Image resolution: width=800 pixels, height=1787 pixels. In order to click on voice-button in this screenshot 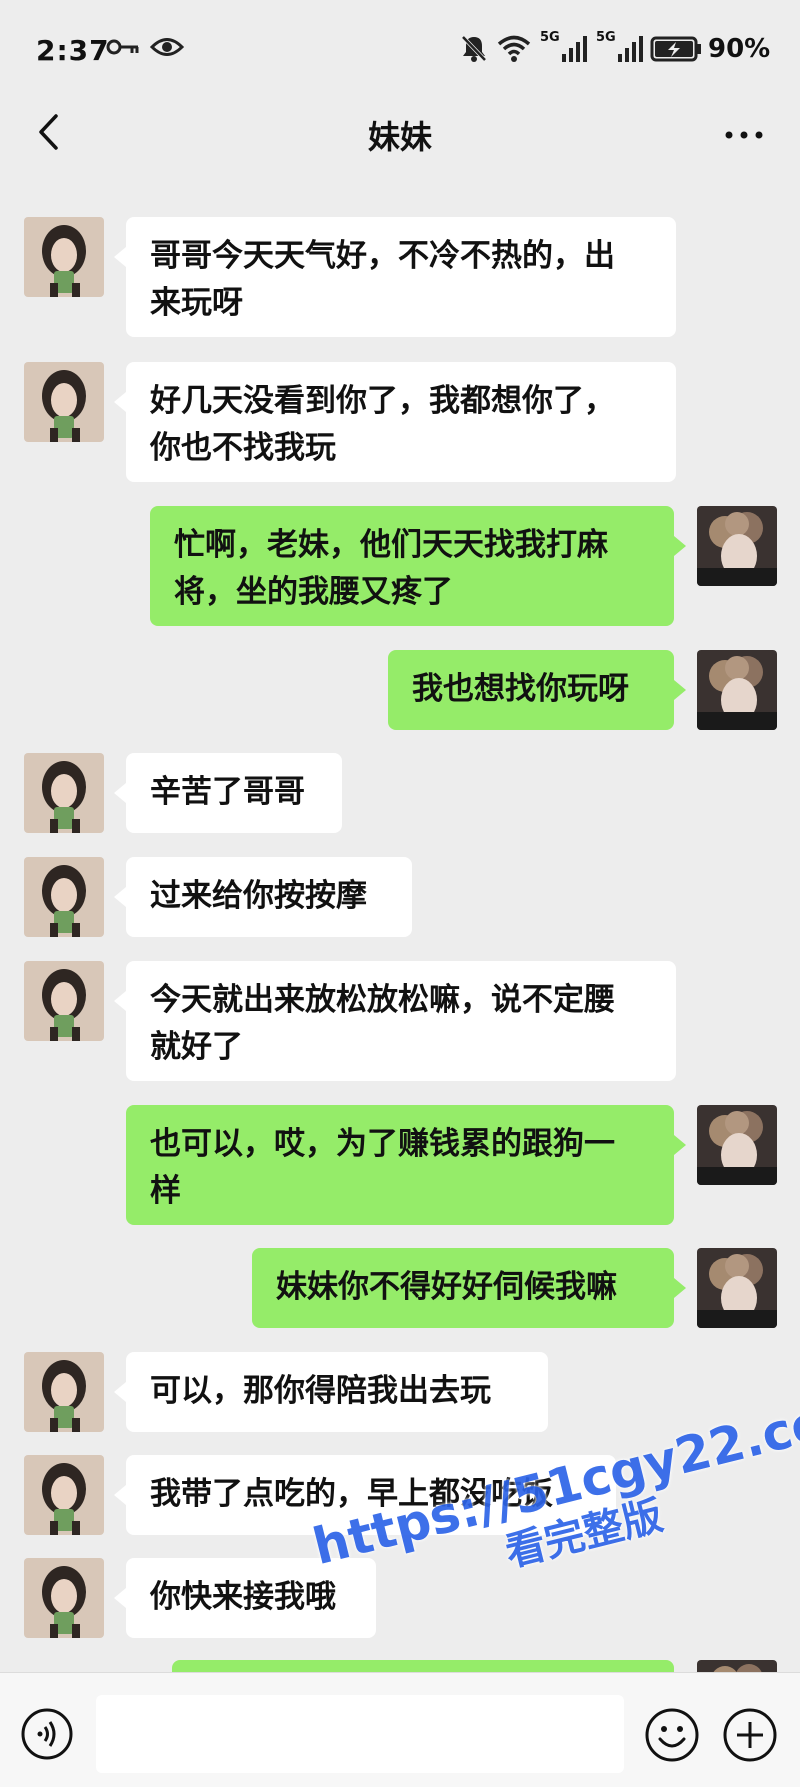, I will do `click(47, 1734)`.